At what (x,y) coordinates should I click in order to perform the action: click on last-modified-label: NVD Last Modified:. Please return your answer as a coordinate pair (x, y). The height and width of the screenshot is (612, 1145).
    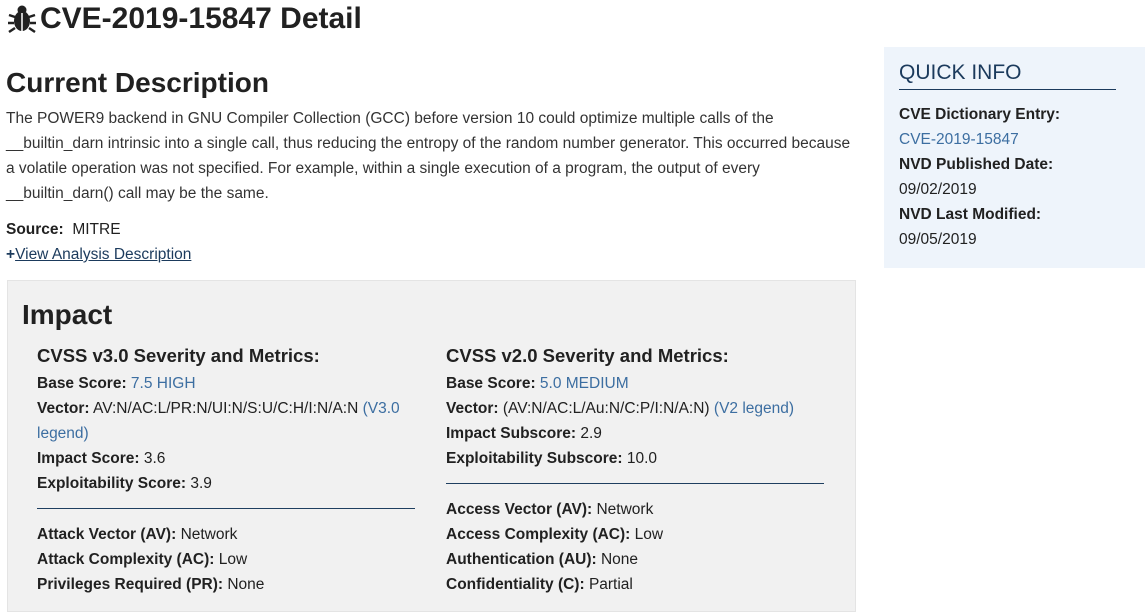
    Looking at the image, I should click on (970, 214).